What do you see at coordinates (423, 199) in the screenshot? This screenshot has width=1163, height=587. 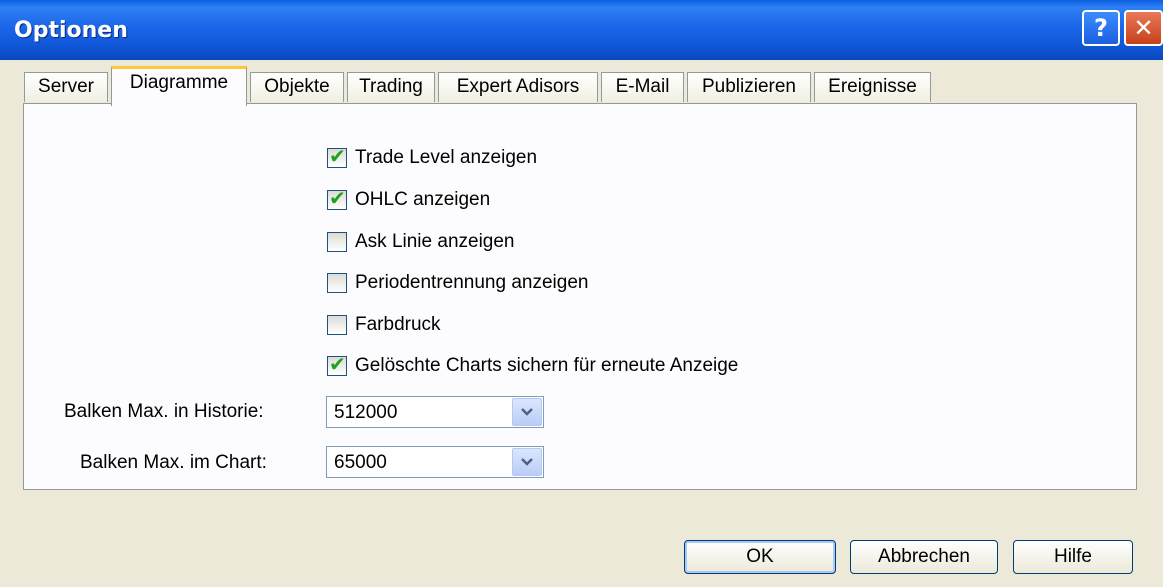 I see `checkbox-label: OHLC anzeigen` at bounding box center [423, 199].